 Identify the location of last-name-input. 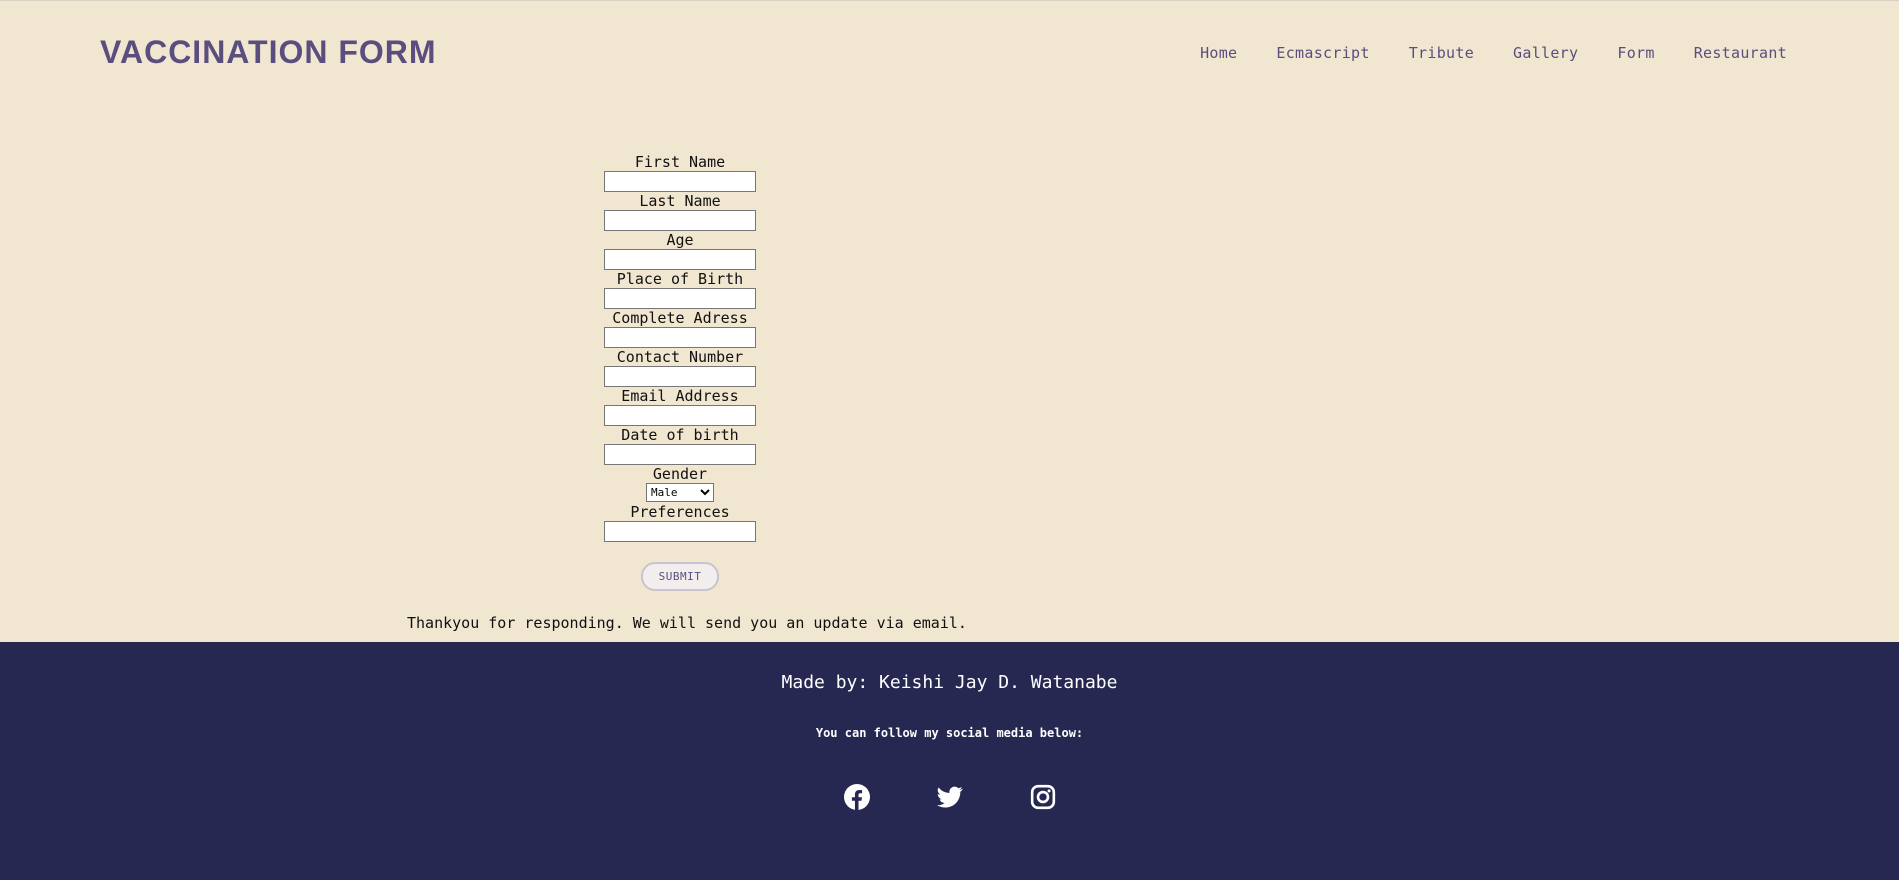
(680, 220).